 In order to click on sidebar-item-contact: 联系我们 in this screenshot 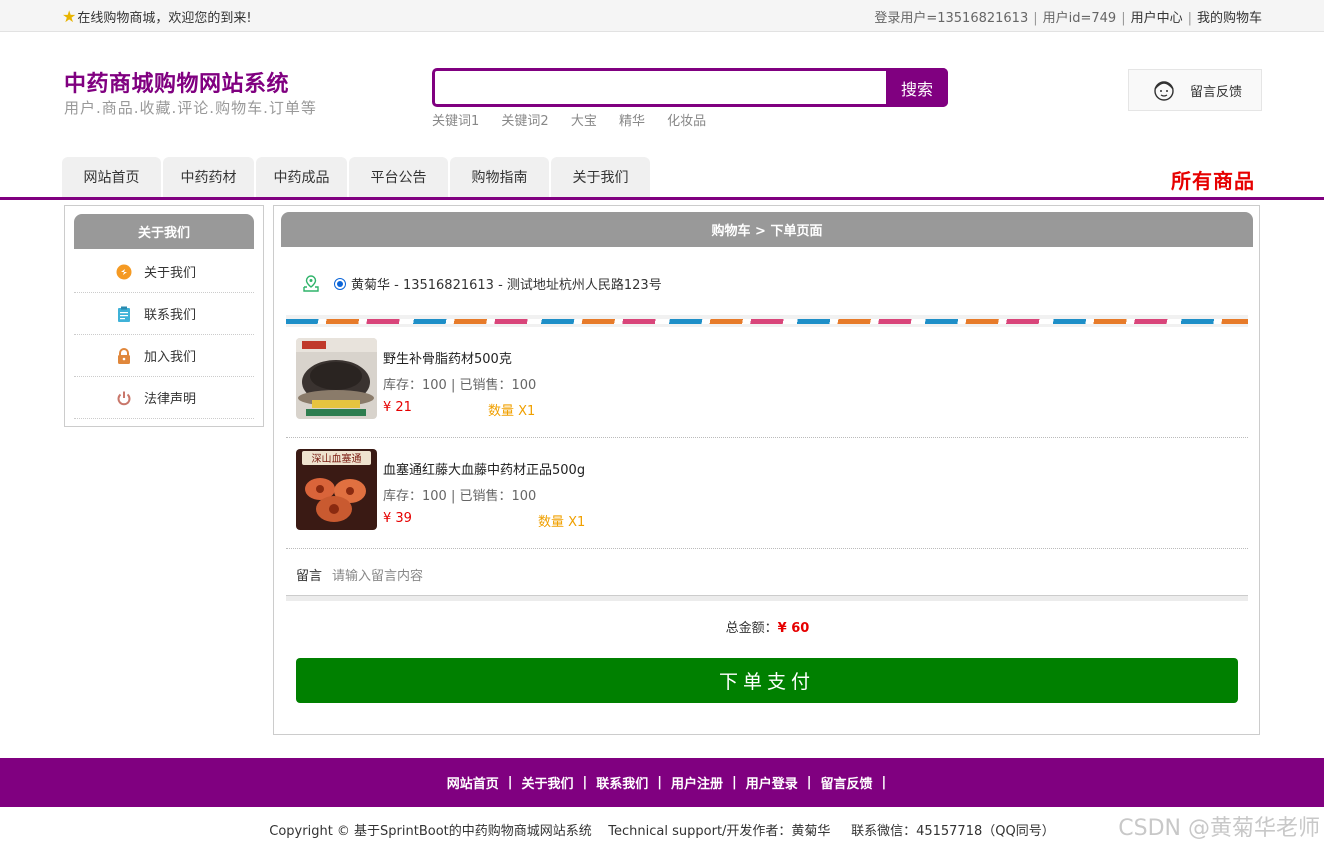, I will do `click(164, 314)`.